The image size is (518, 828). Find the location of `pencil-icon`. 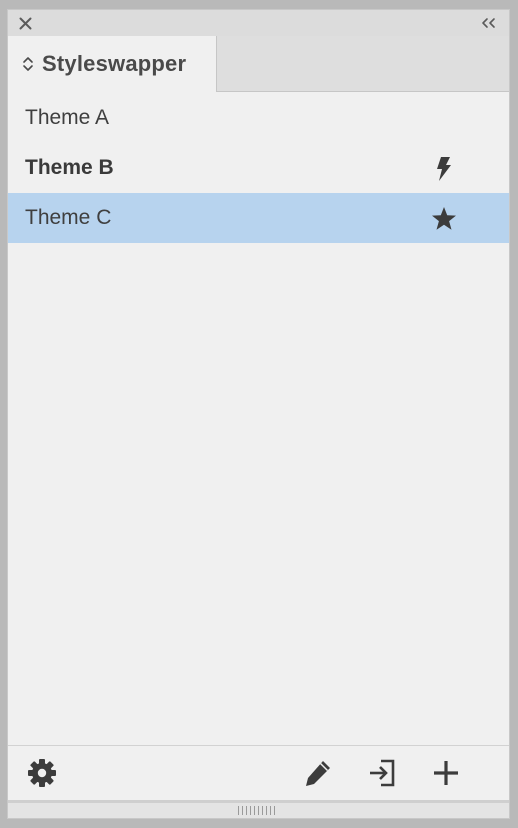

pencil-icon is located at coordinates (318, 773).